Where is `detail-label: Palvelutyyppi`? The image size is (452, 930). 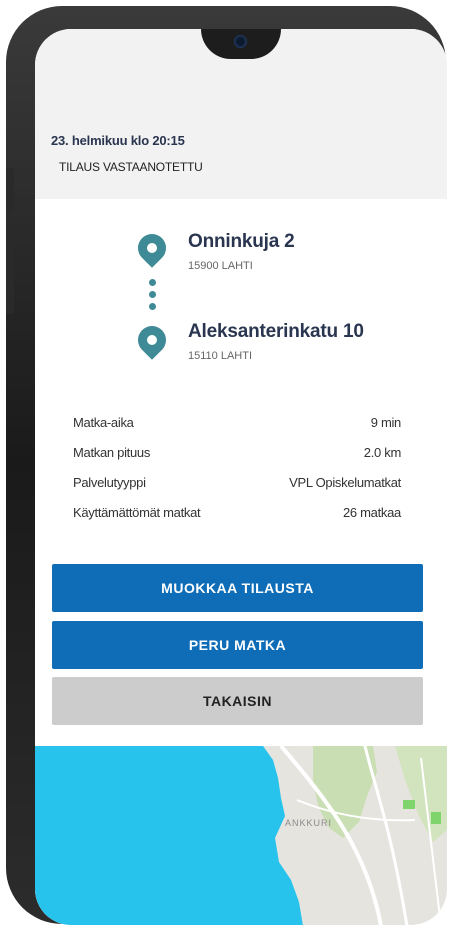
detail-label: Palvelutyyppi is located at coordinates (109, 482).